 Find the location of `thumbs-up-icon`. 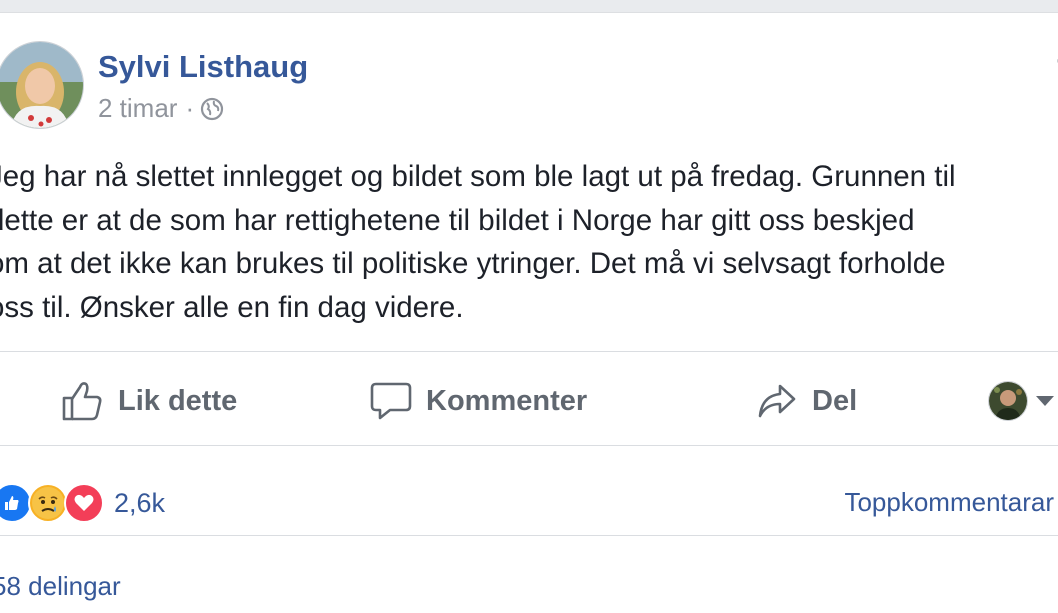

thumbs-up-icon is located at coordinates (82, 401).